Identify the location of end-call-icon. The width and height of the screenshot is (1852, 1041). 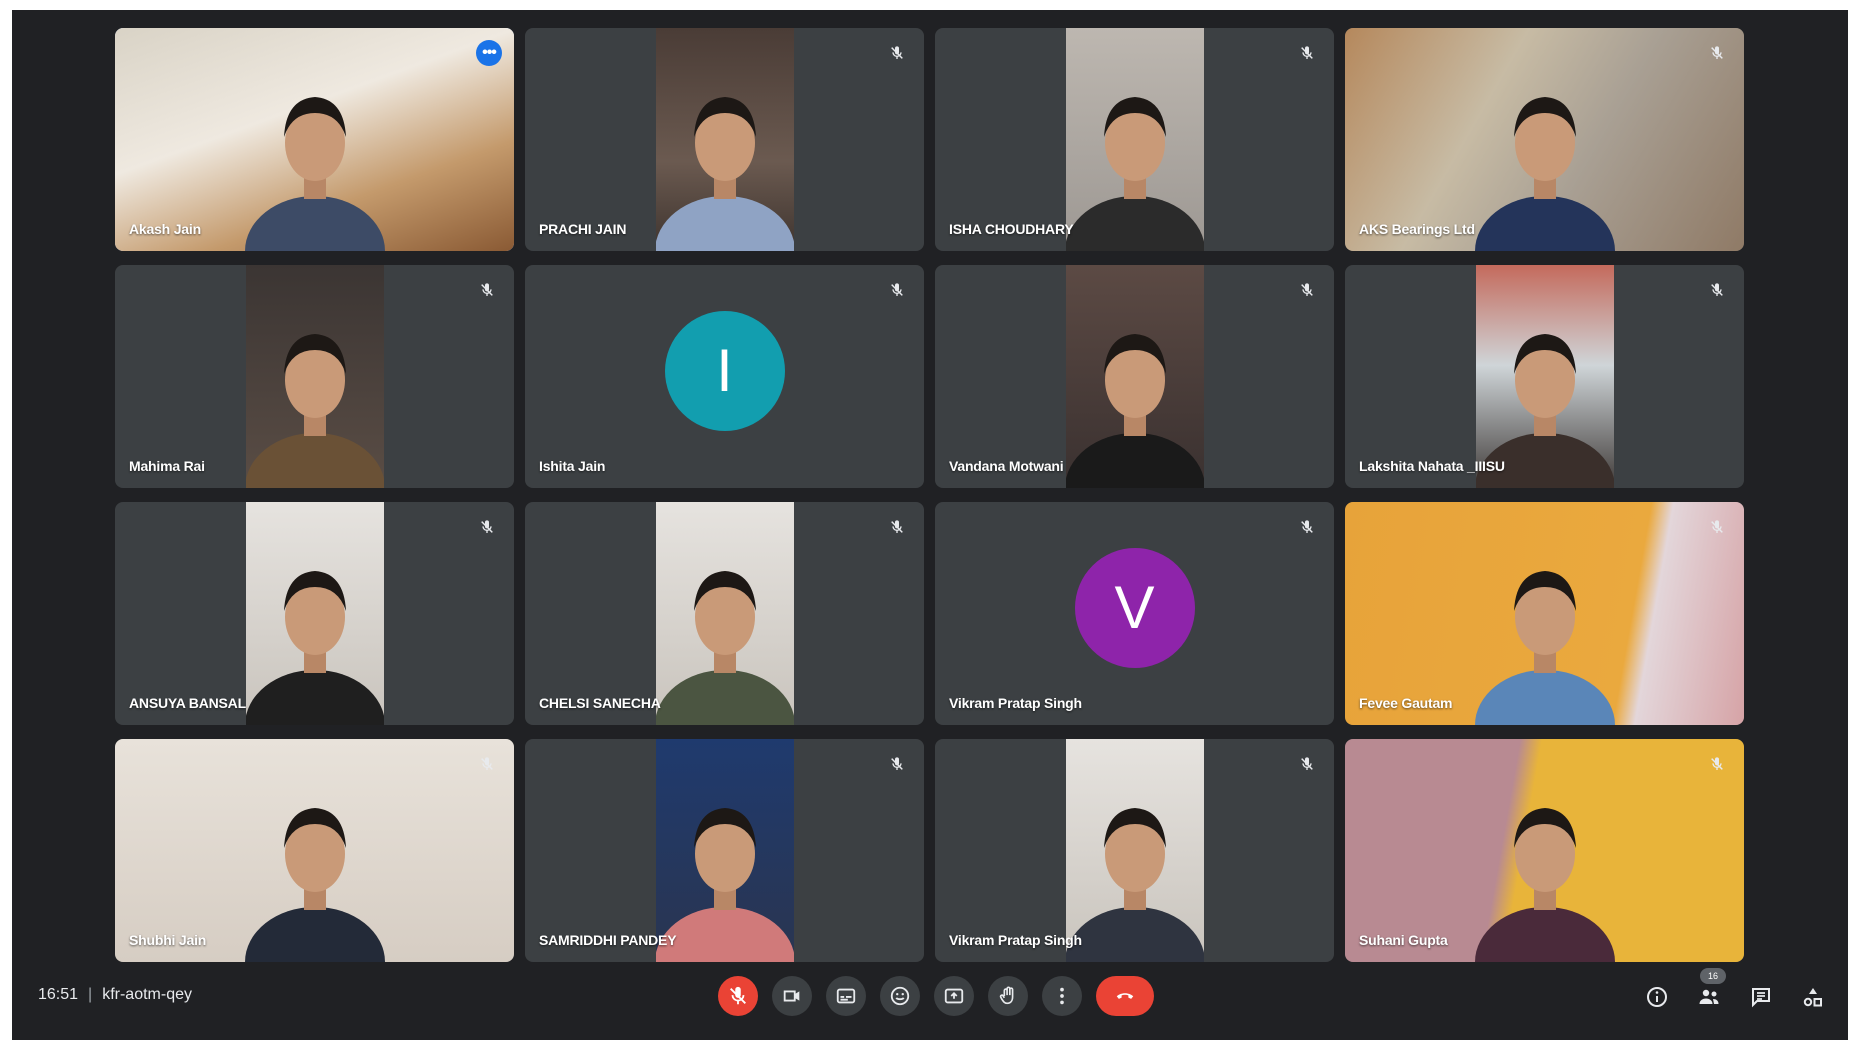
(1125, 996).